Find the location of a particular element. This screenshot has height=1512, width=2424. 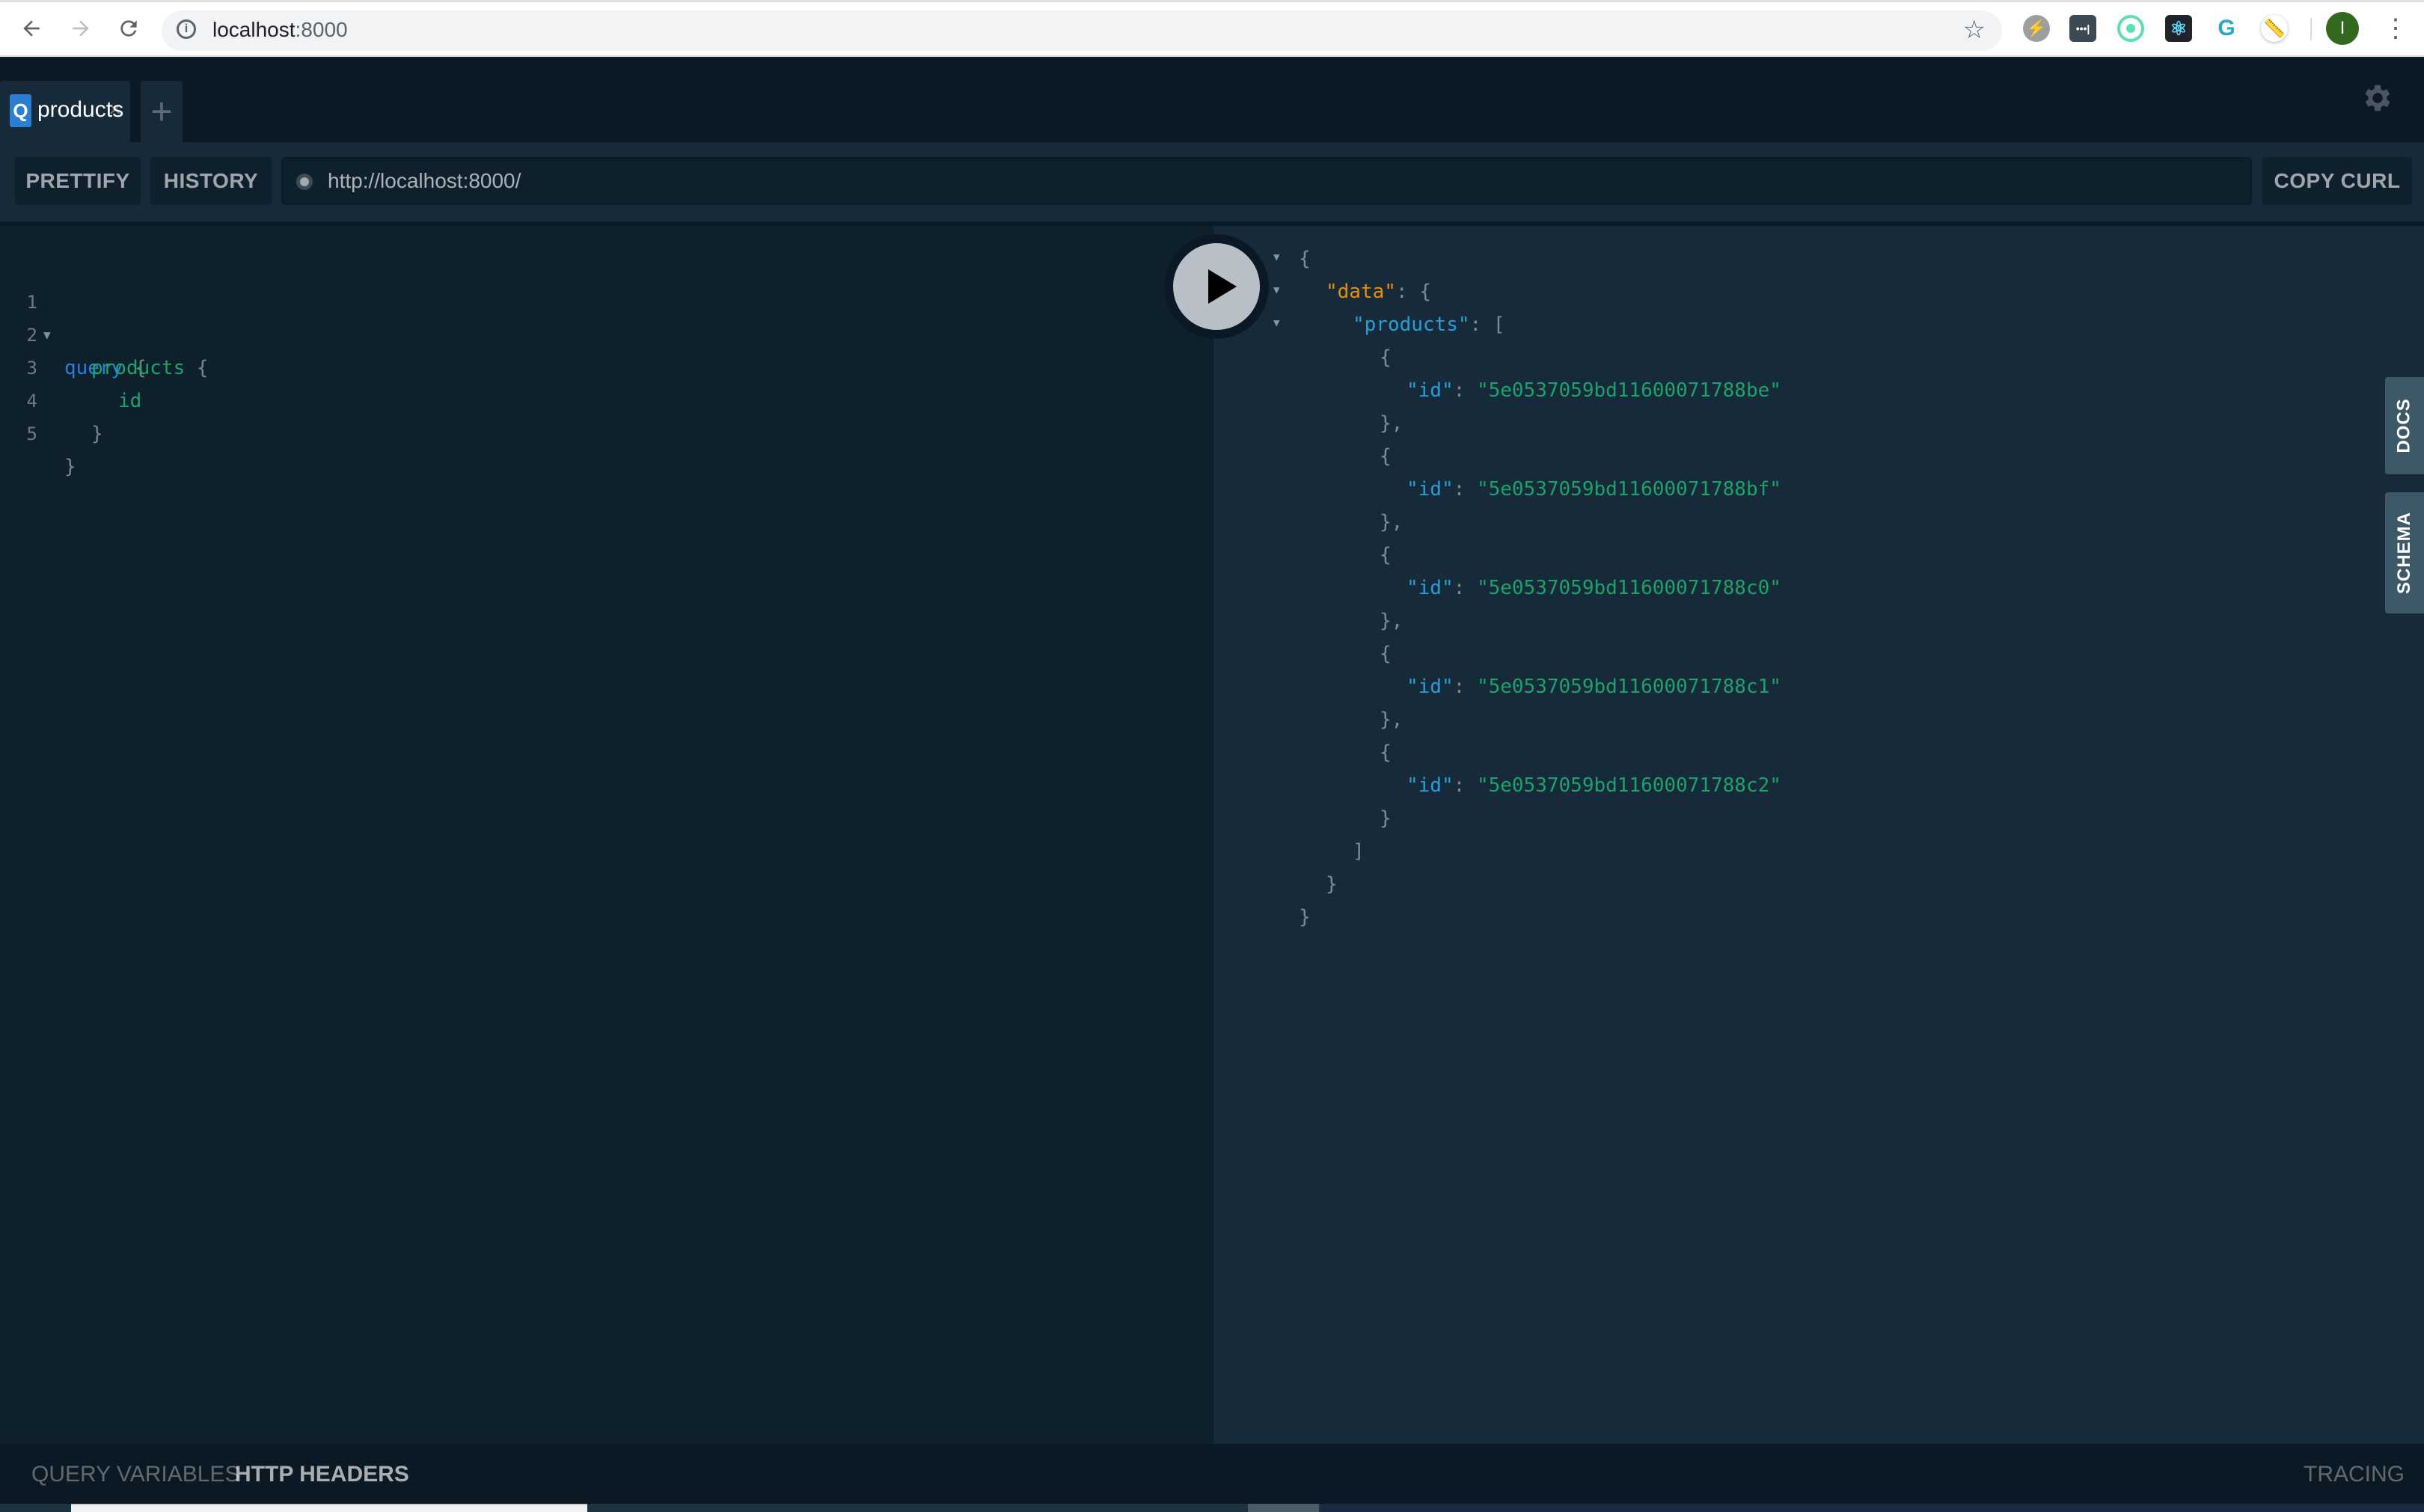

browser-toolbar: i localhost:8000 ☆ ⚡ •••| ⚛ G 📏 I ⋮ is located at coordinates (1212, 28).